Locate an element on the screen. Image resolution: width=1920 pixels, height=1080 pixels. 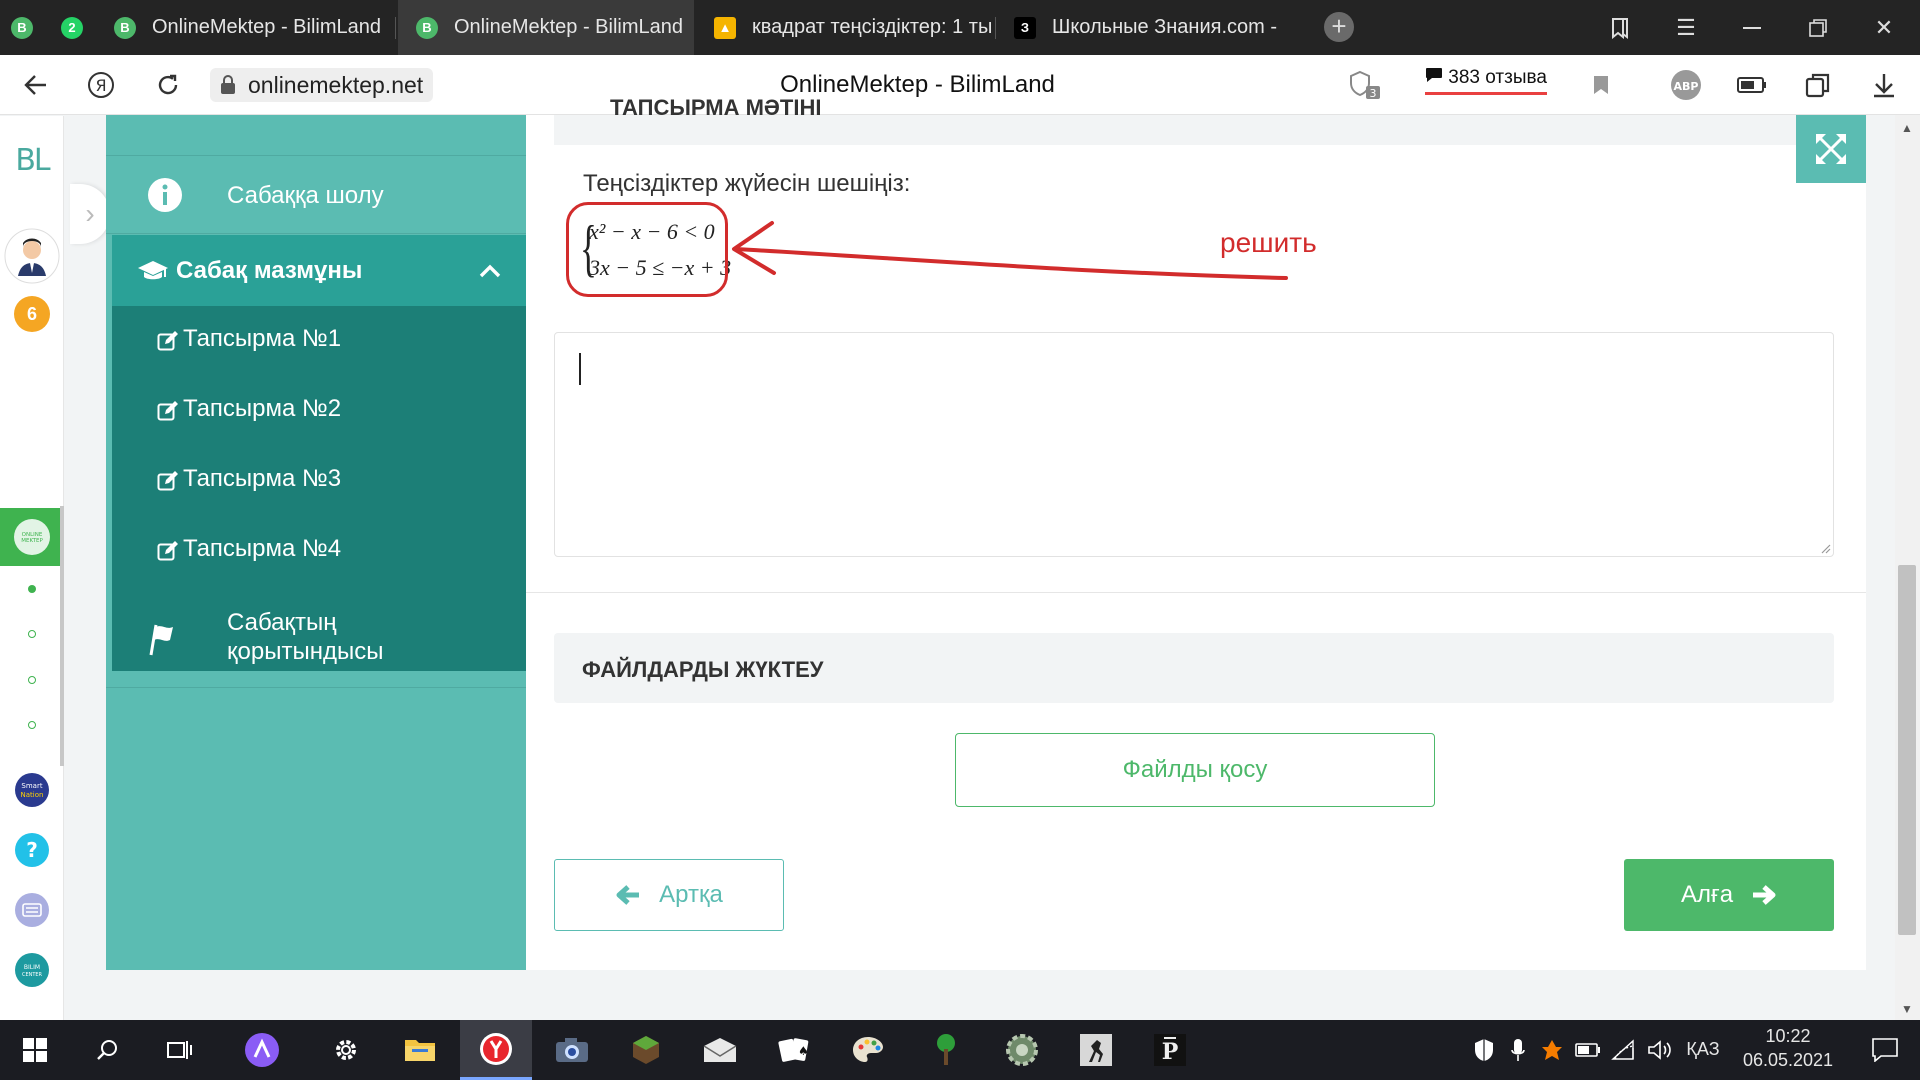
badge-count: 6 is located at coordinates (32, 314).